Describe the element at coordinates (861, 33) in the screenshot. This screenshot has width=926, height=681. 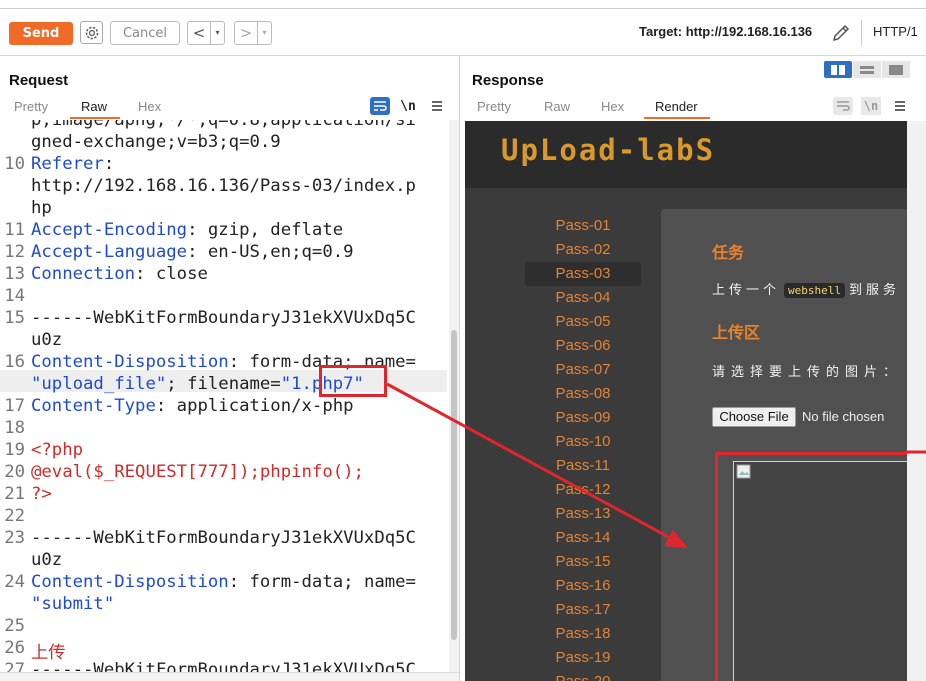
I see `toolbar-separator` at that location.